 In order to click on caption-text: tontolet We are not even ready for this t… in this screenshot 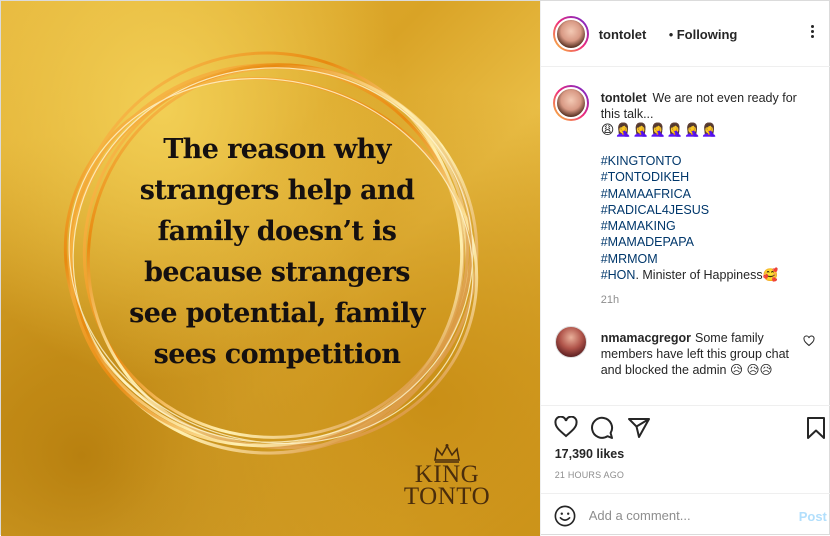, I will do `click(706, 106)`.